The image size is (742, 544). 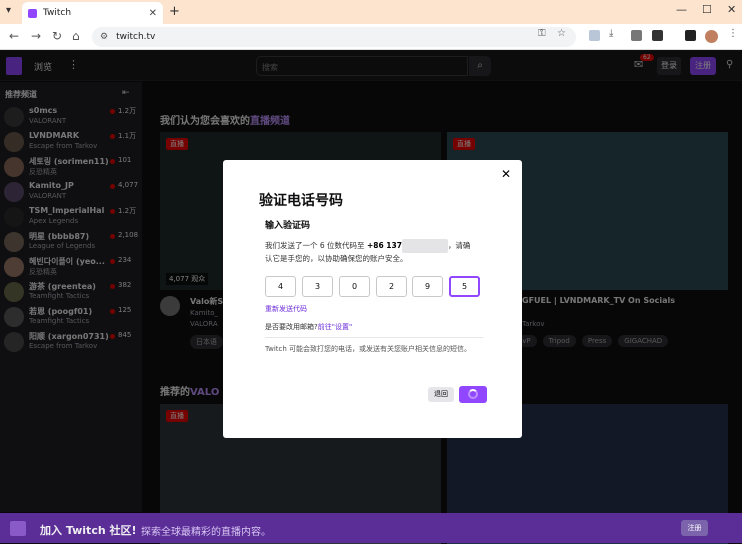 What do you see at coordinates (690, 35) in the screenshot?
I see `side-panel-icon` at bounding box center [690, 35].